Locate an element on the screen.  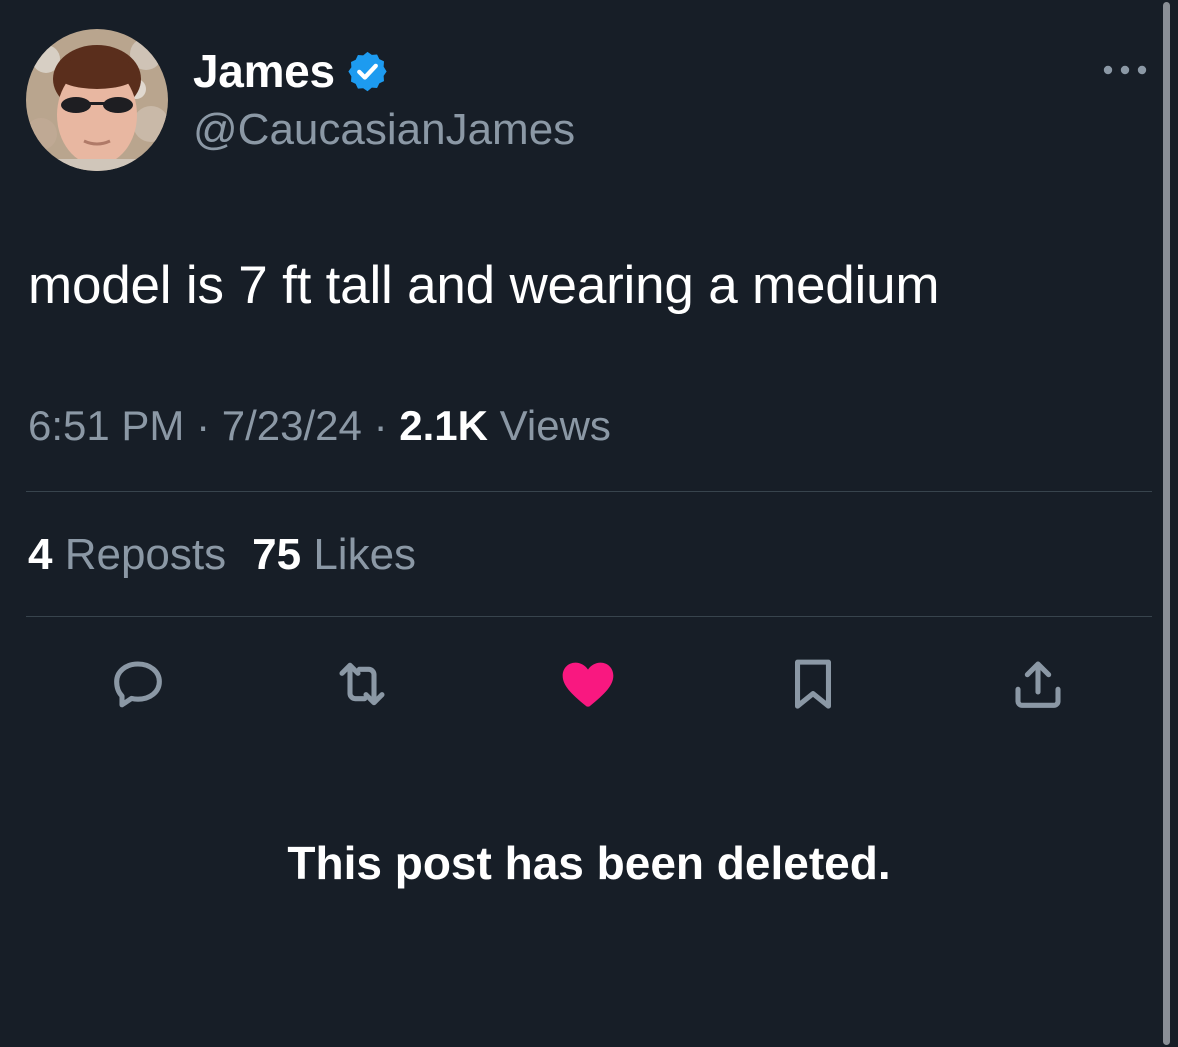
post-meta: 6:51 PM · 7/23/24 · 2.1K Views is located at coordinates (319, 426).